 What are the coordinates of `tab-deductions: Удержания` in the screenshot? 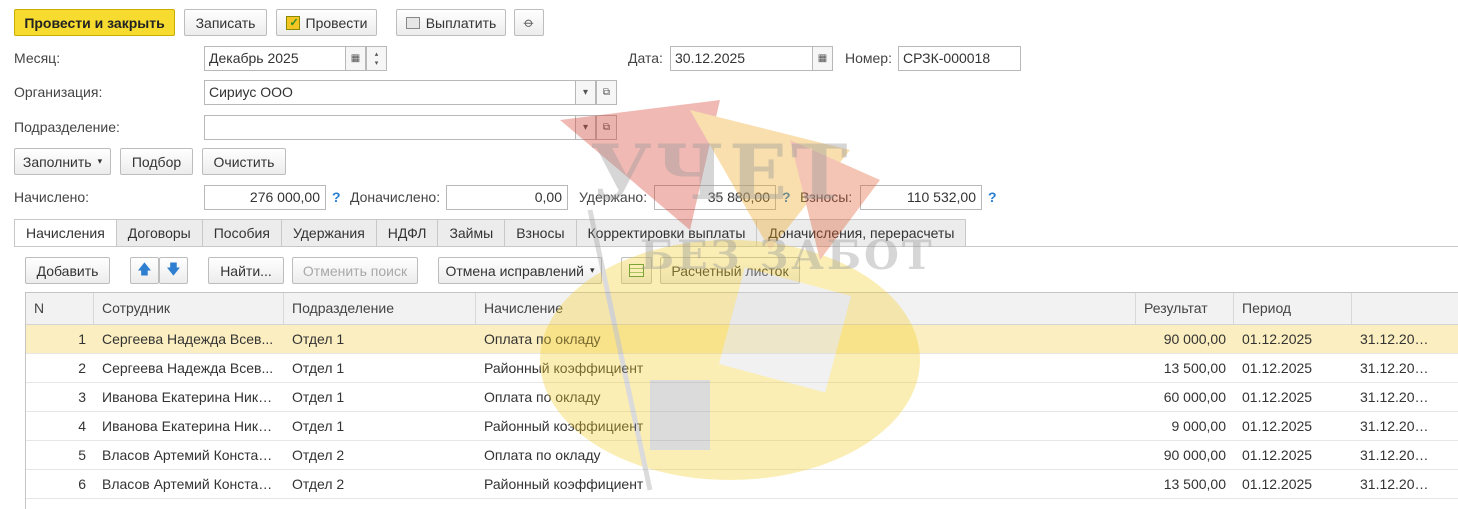 It's located at (329, 233).